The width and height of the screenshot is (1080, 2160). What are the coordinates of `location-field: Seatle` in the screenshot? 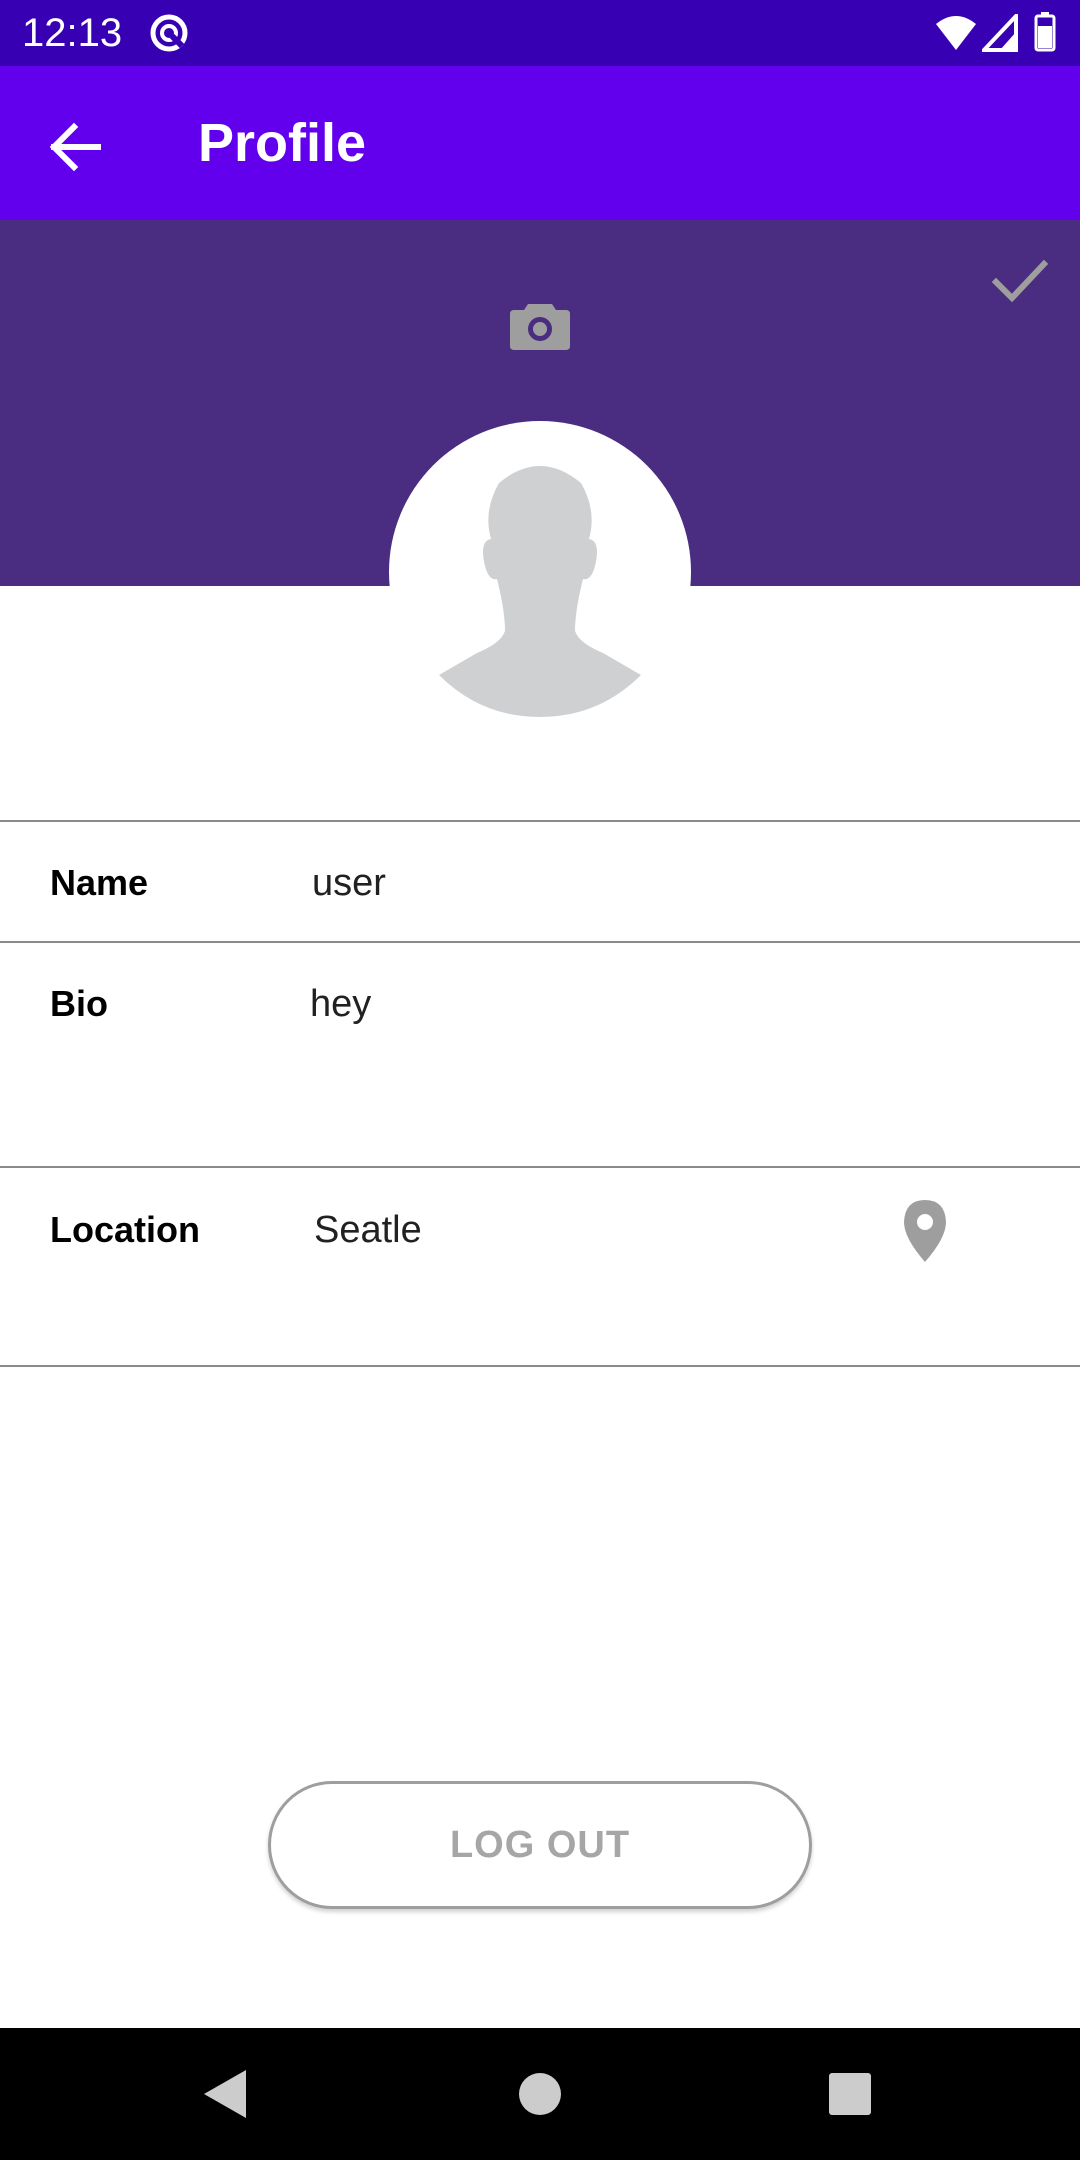 It's located at (368, 1230).